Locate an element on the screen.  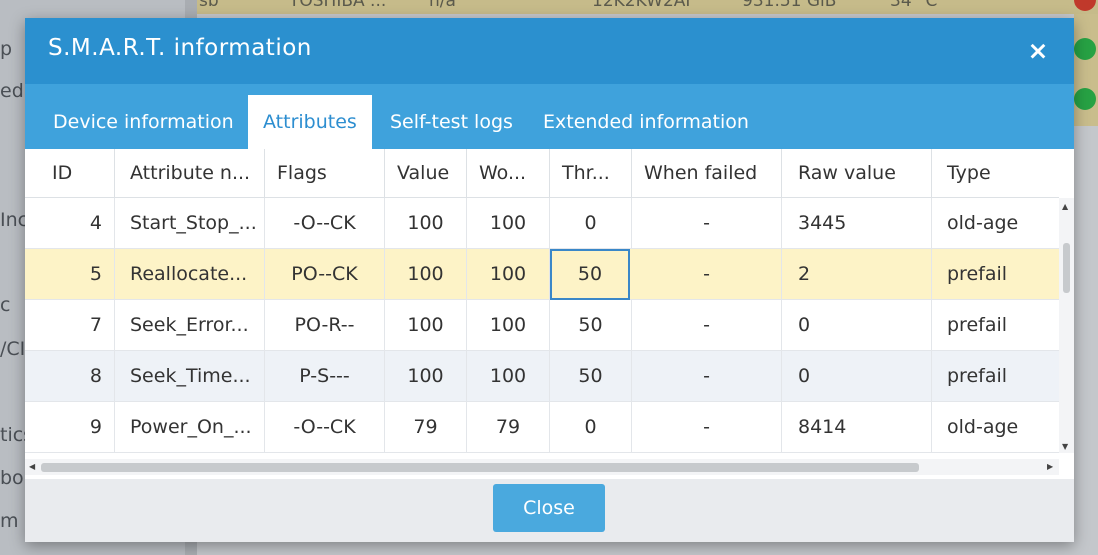
close-button: Close is located at coordinates (549, 508).